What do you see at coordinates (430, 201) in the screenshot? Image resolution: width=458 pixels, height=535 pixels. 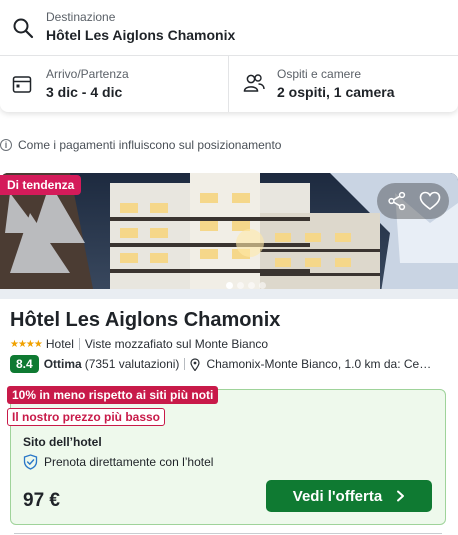 I see `heart-icon` at bounding box center [430, 201].